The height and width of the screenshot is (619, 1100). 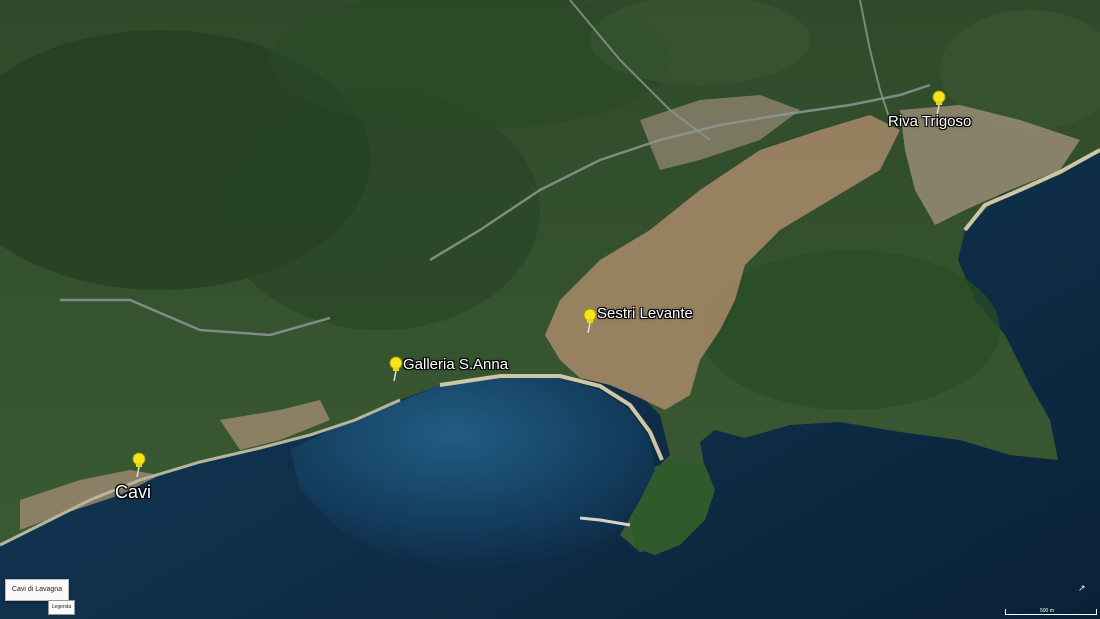 I want to click on scale-label: 500 m, so click(x=1047, y=611).